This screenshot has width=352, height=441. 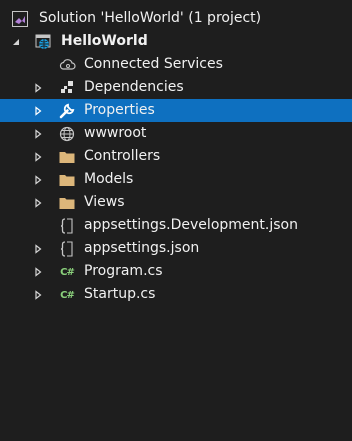 I want to click on tree-row-startup-cs: C# Startup.cs, so click(x=176, y=294).